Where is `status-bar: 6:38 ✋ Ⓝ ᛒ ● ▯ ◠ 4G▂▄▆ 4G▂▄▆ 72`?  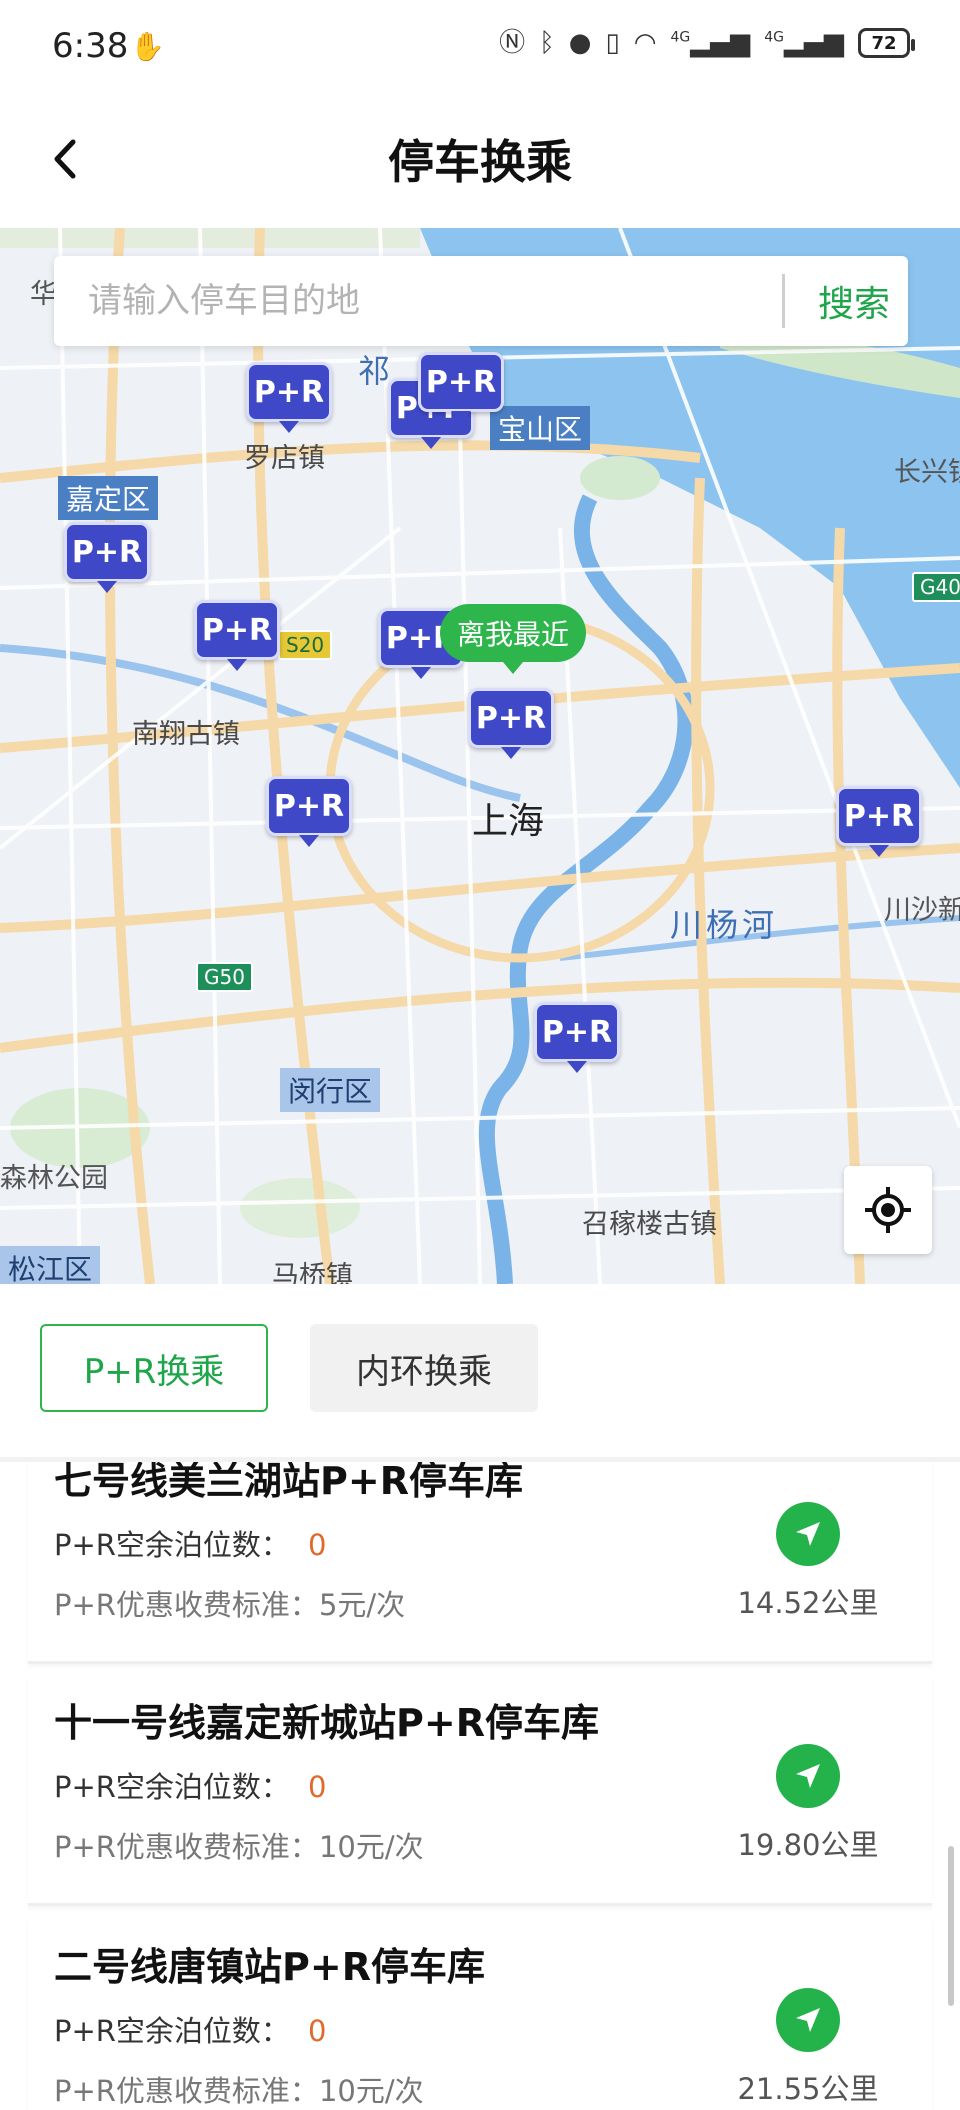
status-bar: 6:38 ✋ Ⓝ ᛒ ● ▯ ◠ 4G▂▄▆ 4G▂▄▆ 72 is located at coordinates (480, 48).